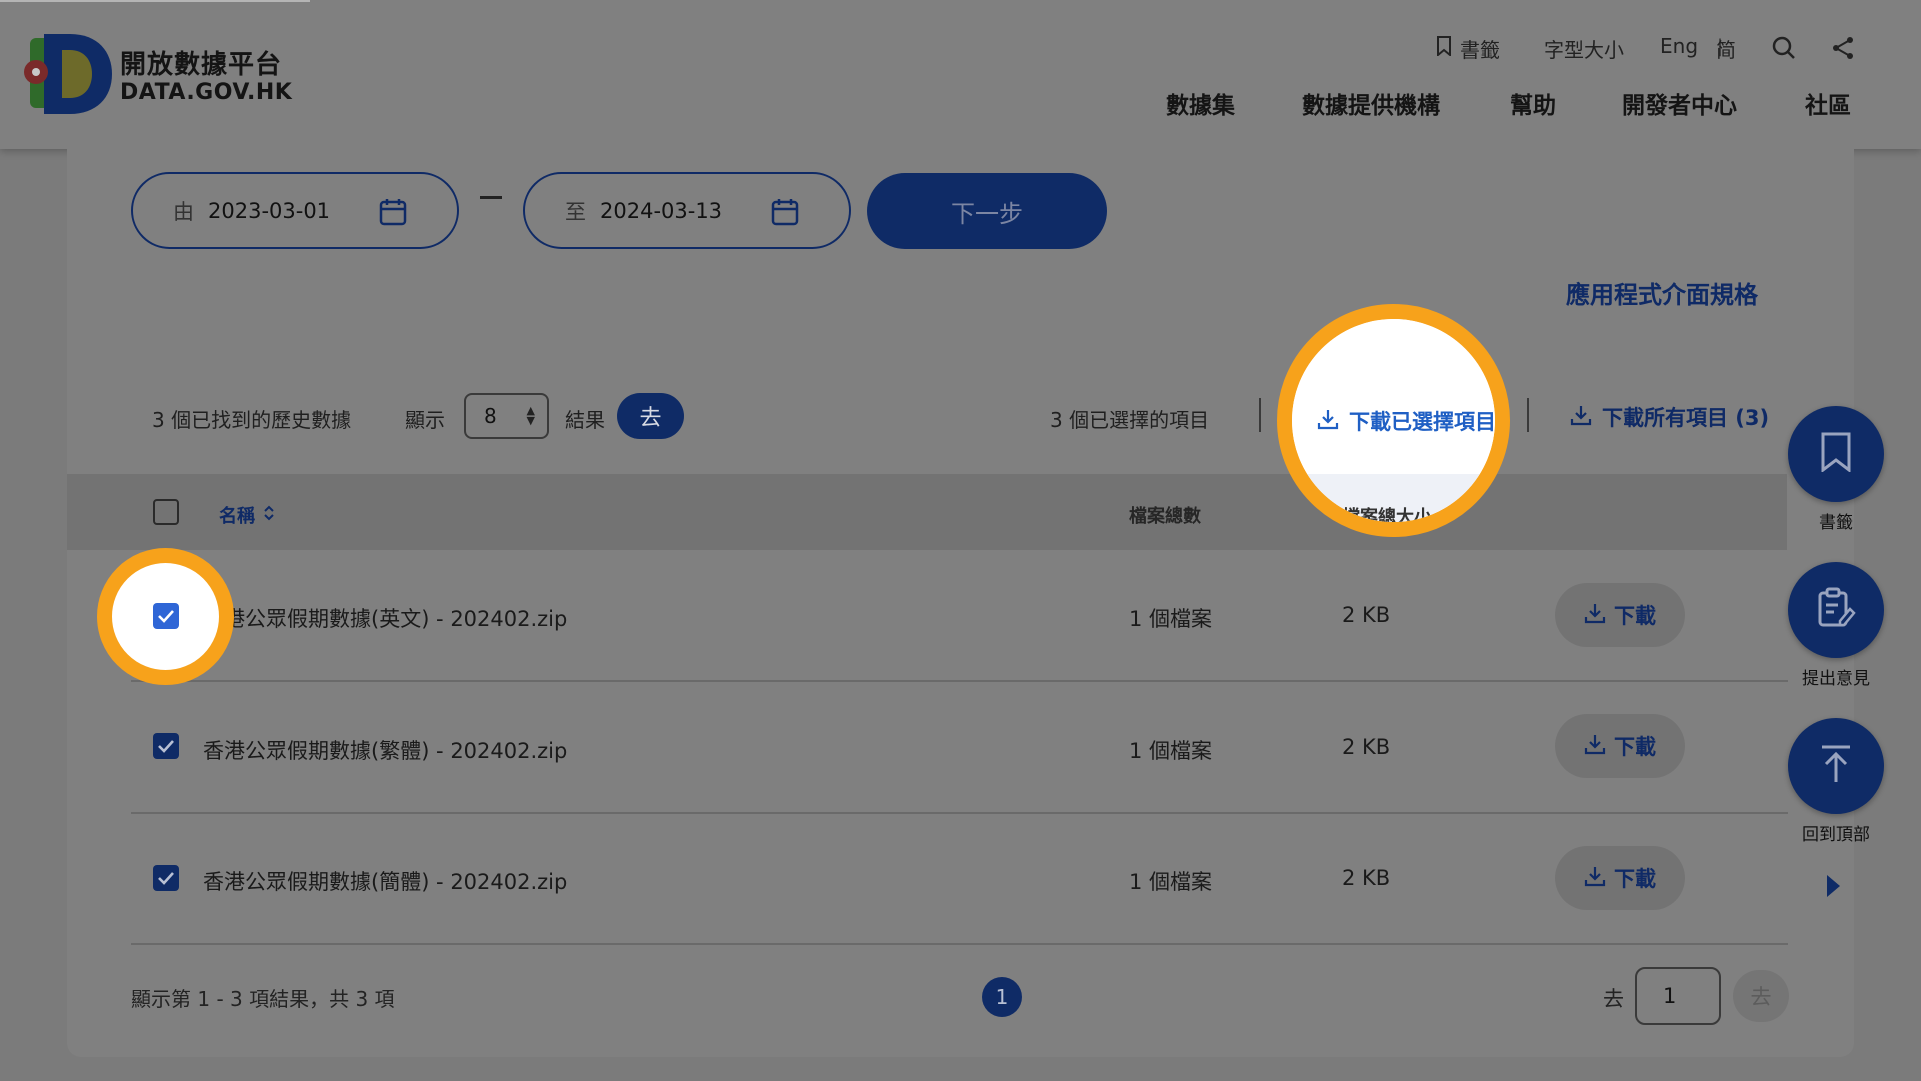  Describe the element at coordinates (269, 515) in the screenshot. I see `sort-icon` at that location.